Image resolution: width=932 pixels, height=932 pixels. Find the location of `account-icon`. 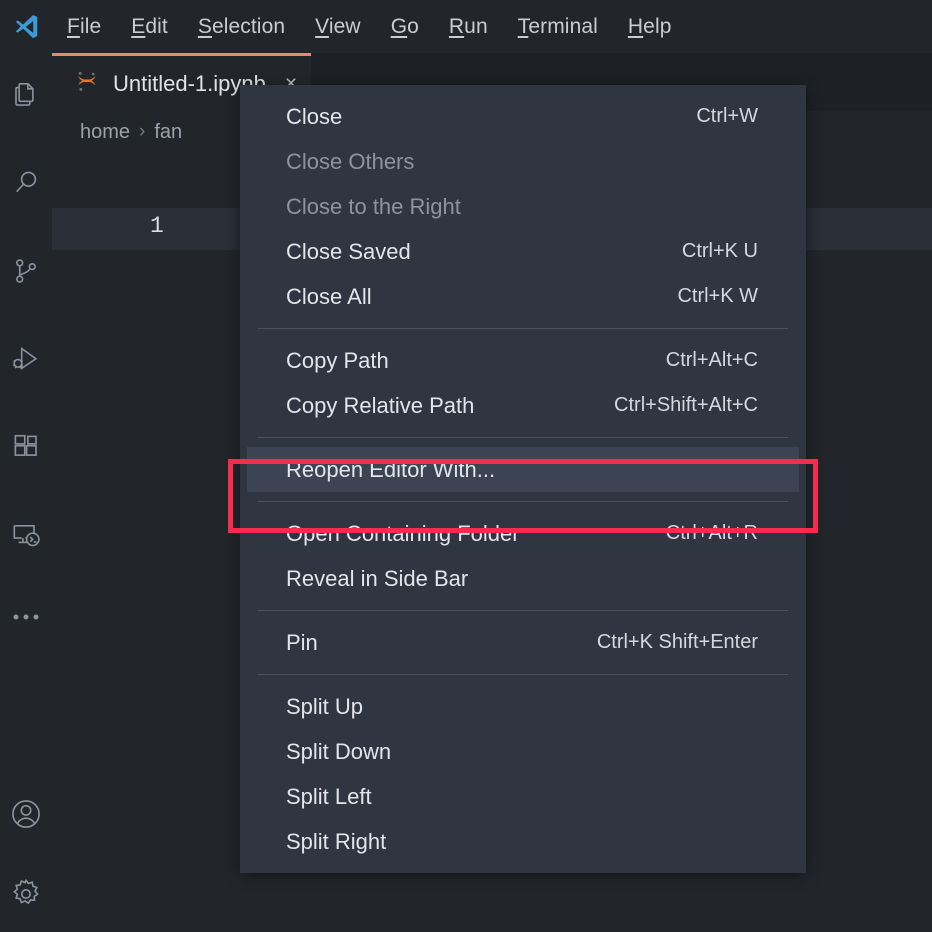

account-icon is located at coordinates (26, 816).